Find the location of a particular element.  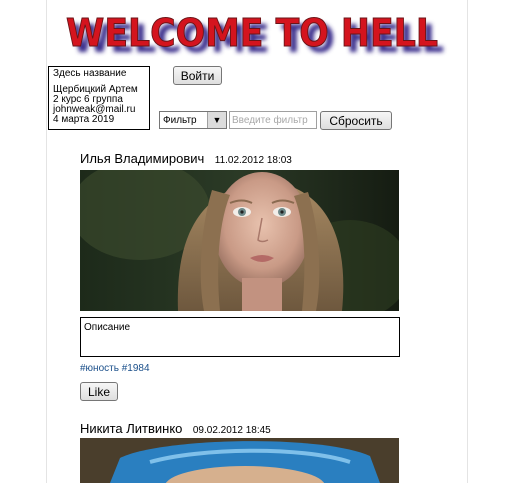

post-hashtags: #юность #1984 is located at coordinates (115, 368).